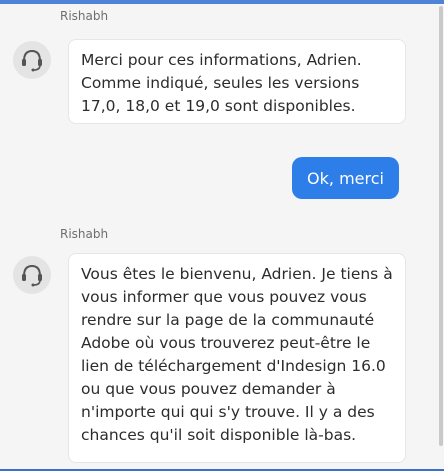 The image size is (444, 471). I want to click on user-reply-bubble: Ok, merci, so click(345, 178).